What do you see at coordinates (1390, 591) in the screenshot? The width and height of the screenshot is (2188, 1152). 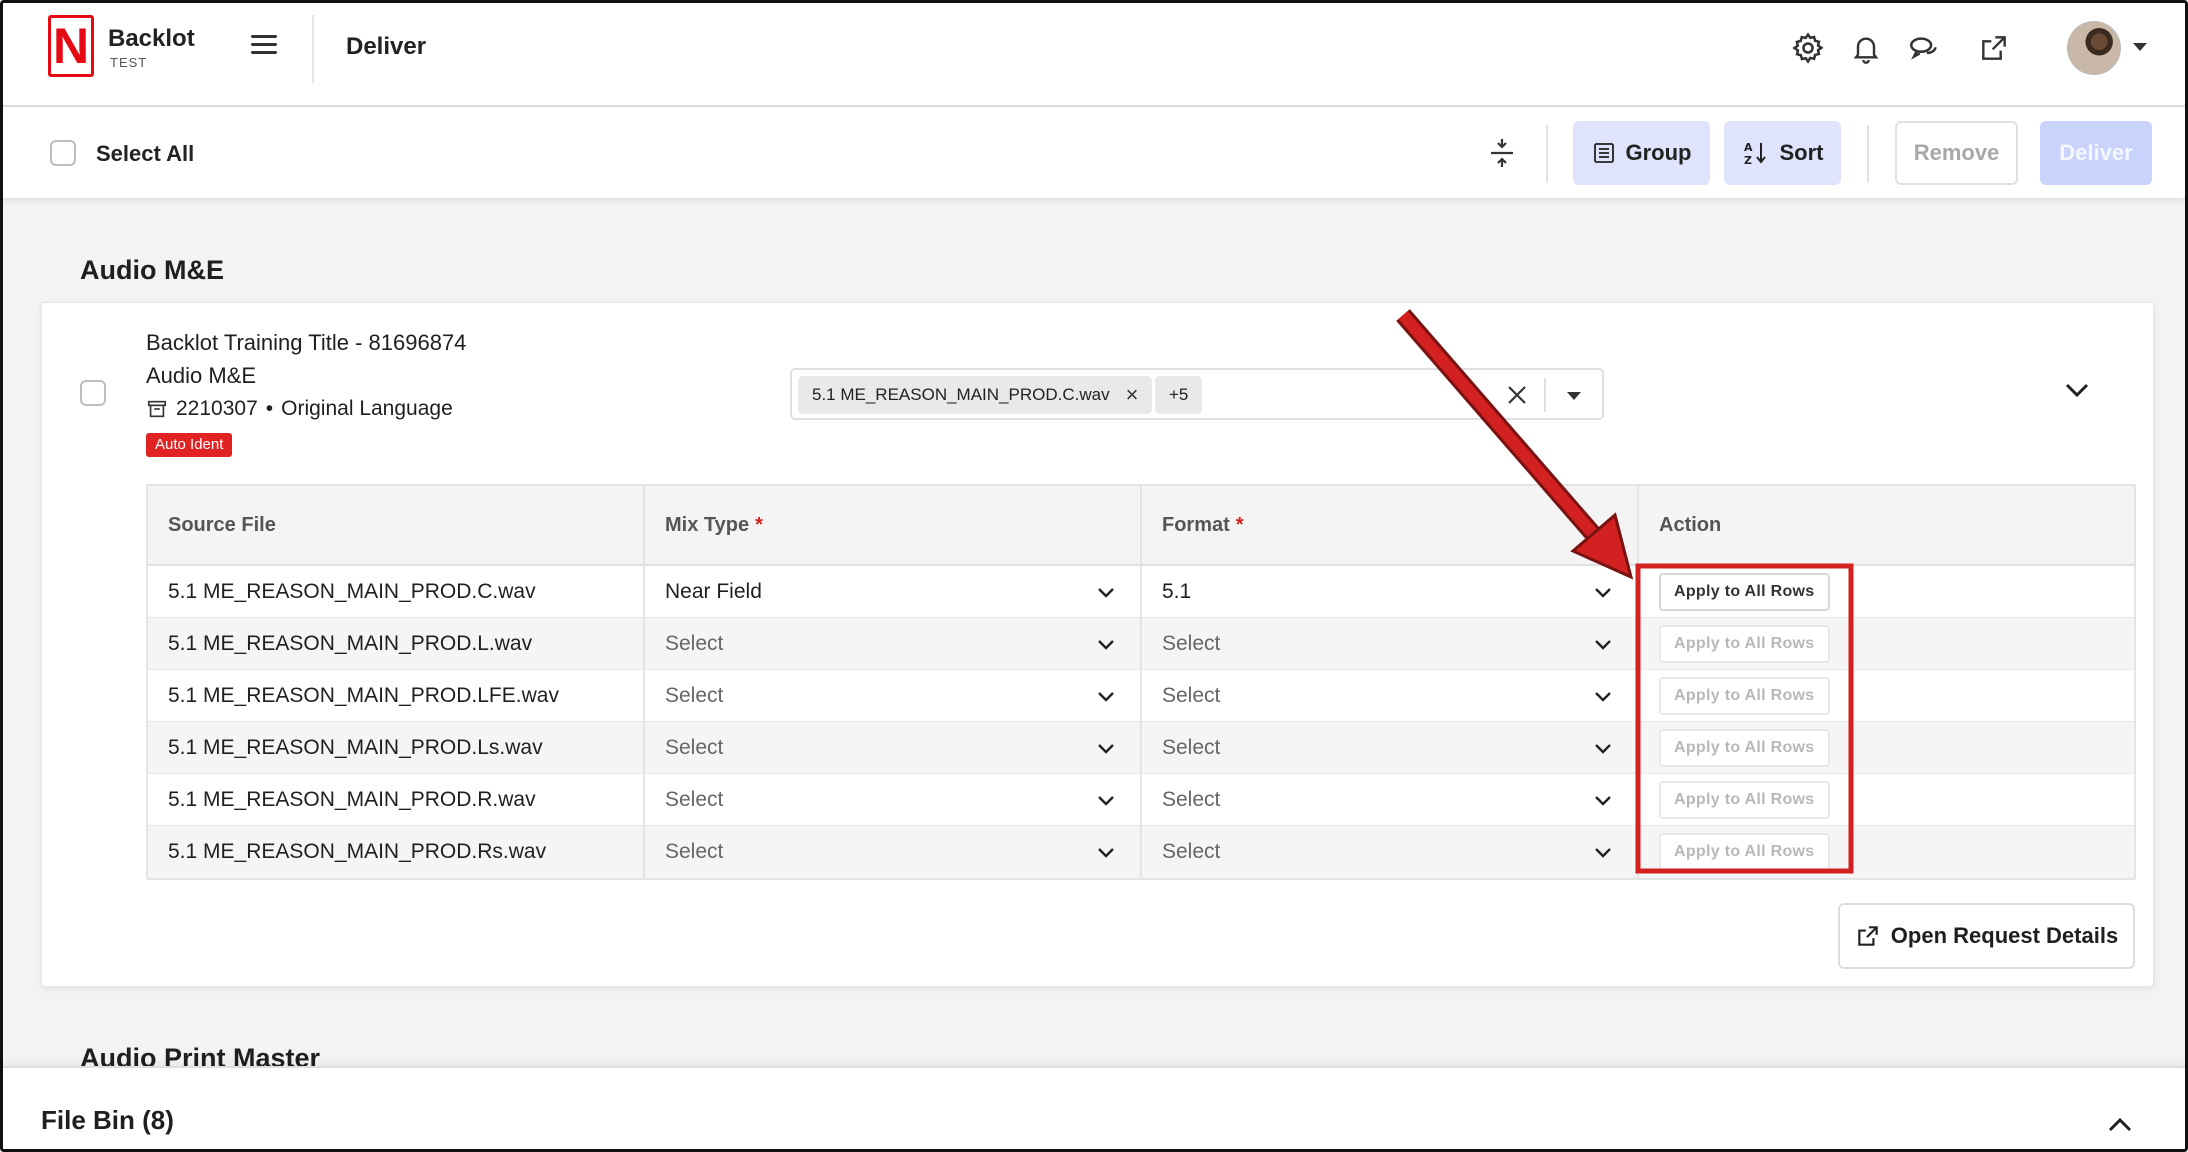 I see `format-dropdown: 5.1` at bounding box center [1390, 591].